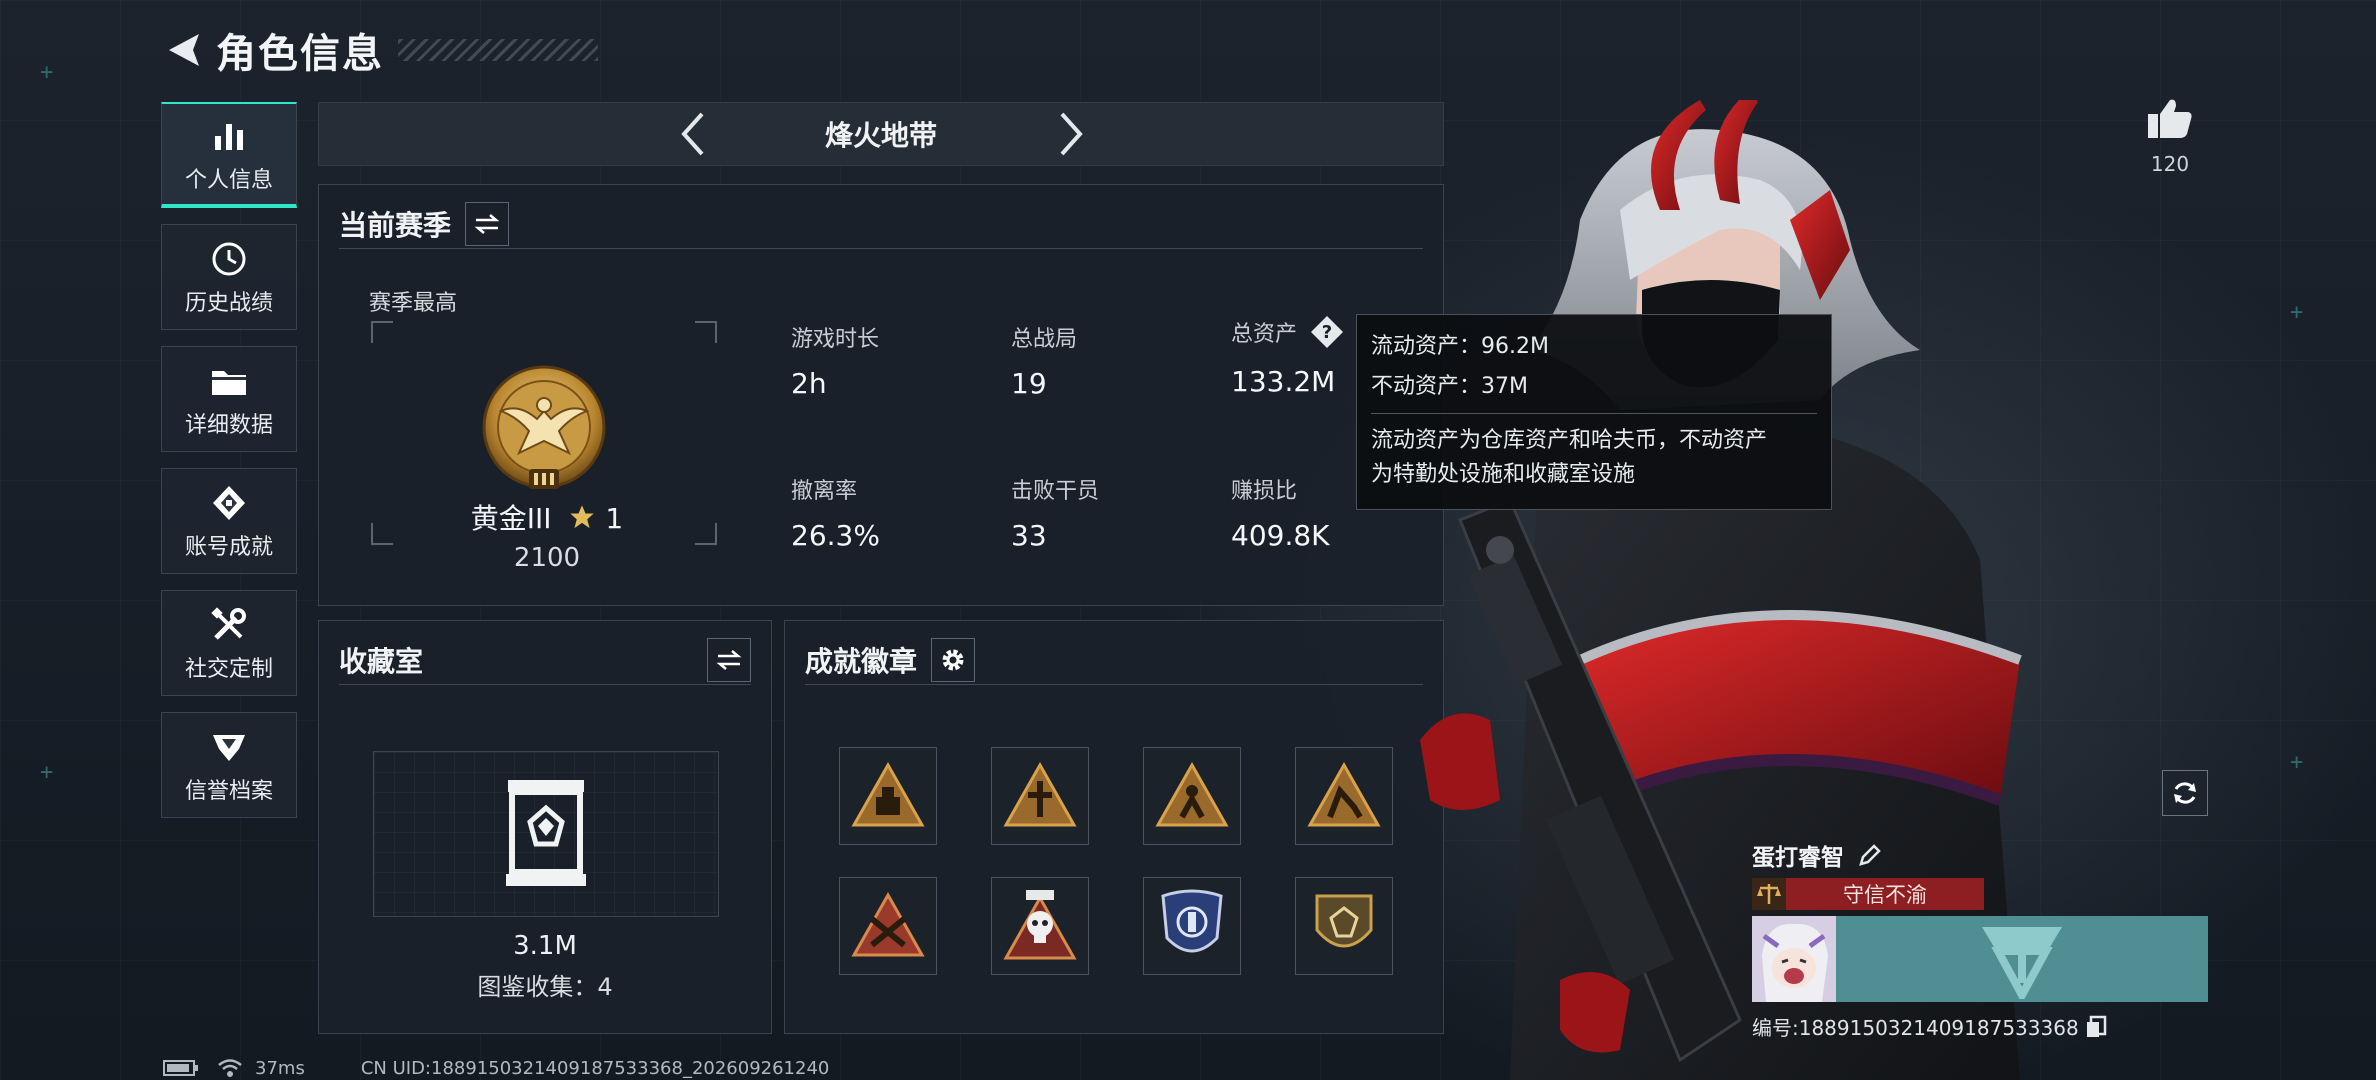  What do you see at coordinates (1503, 474) in the screenshot?
I see `tooltip-desc-line: 为特勤处设施和收藏室设施` at bounding box center [1503, 474].